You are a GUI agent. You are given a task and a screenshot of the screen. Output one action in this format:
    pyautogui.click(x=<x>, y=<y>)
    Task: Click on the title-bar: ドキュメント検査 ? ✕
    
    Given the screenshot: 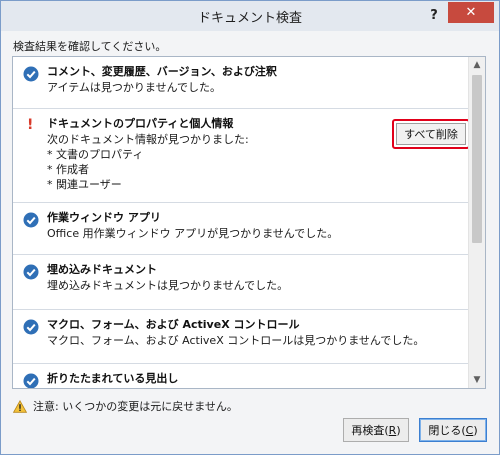 What is the action you would take?
    pyautogui.click(x=250, y=16)
    